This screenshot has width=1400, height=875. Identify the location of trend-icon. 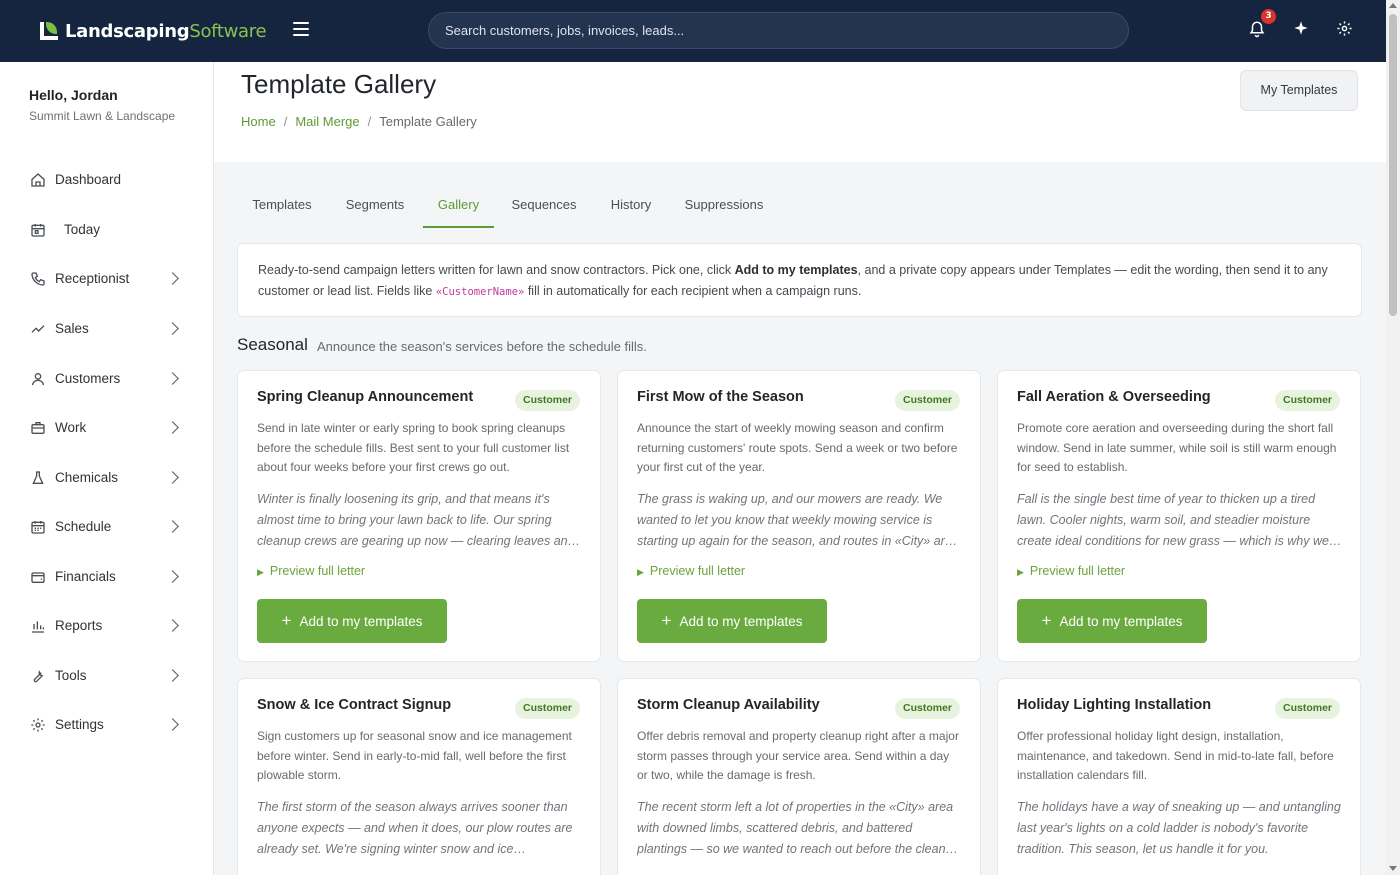
(38, 330).